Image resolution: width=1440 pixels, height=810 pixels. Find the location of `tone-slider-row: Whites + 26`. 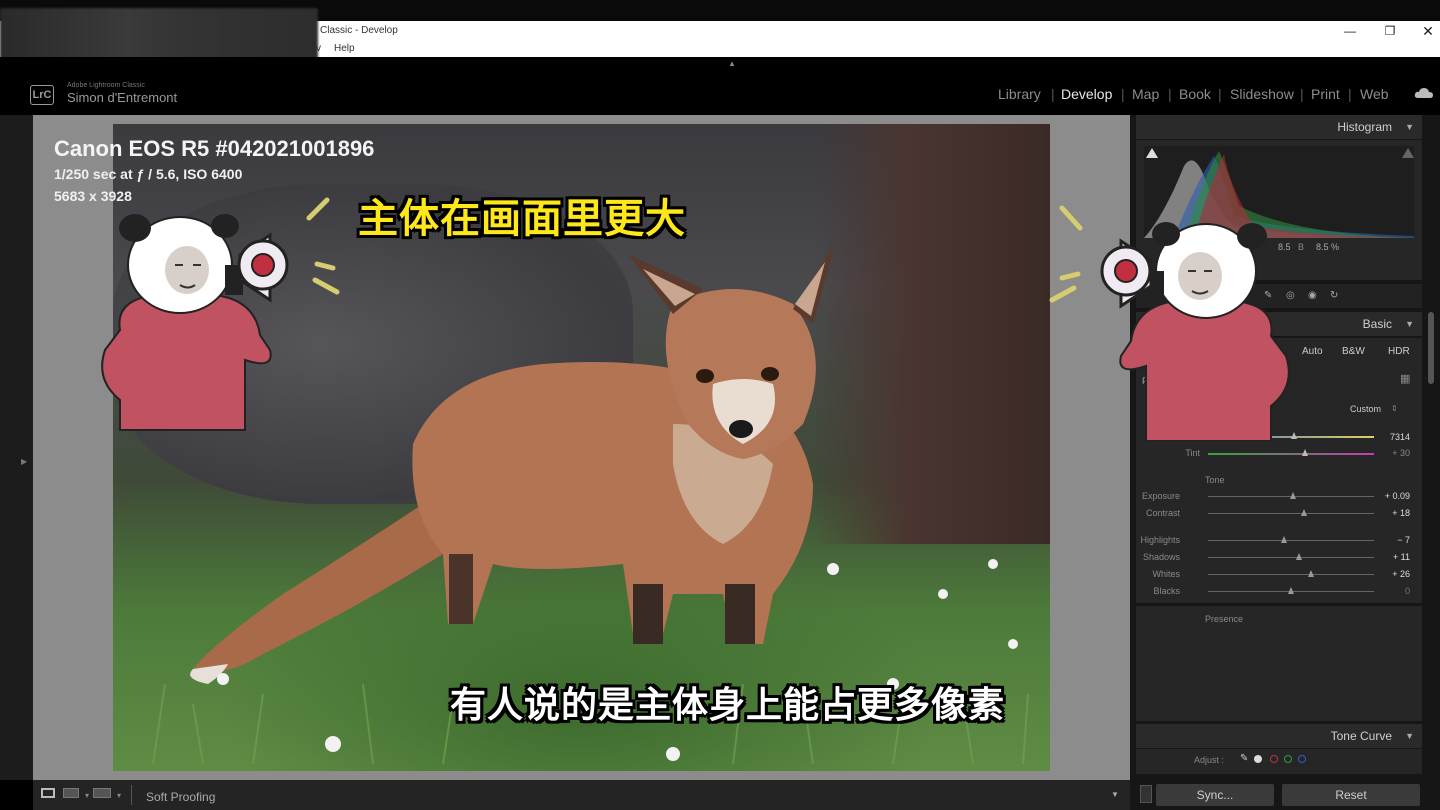

tone-slider-row: Whites + 26 is located at coordinates (1279, 575).